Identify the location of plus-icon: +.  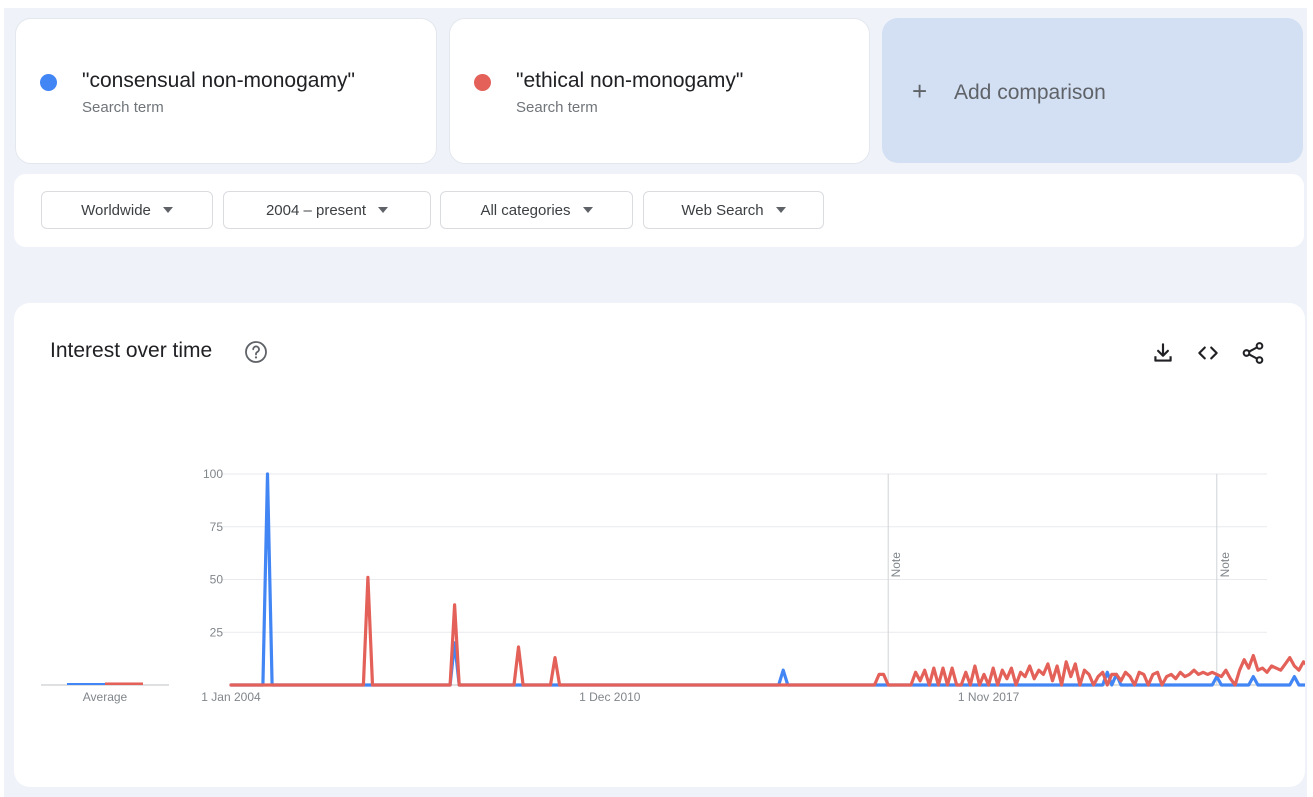
(920, 91).